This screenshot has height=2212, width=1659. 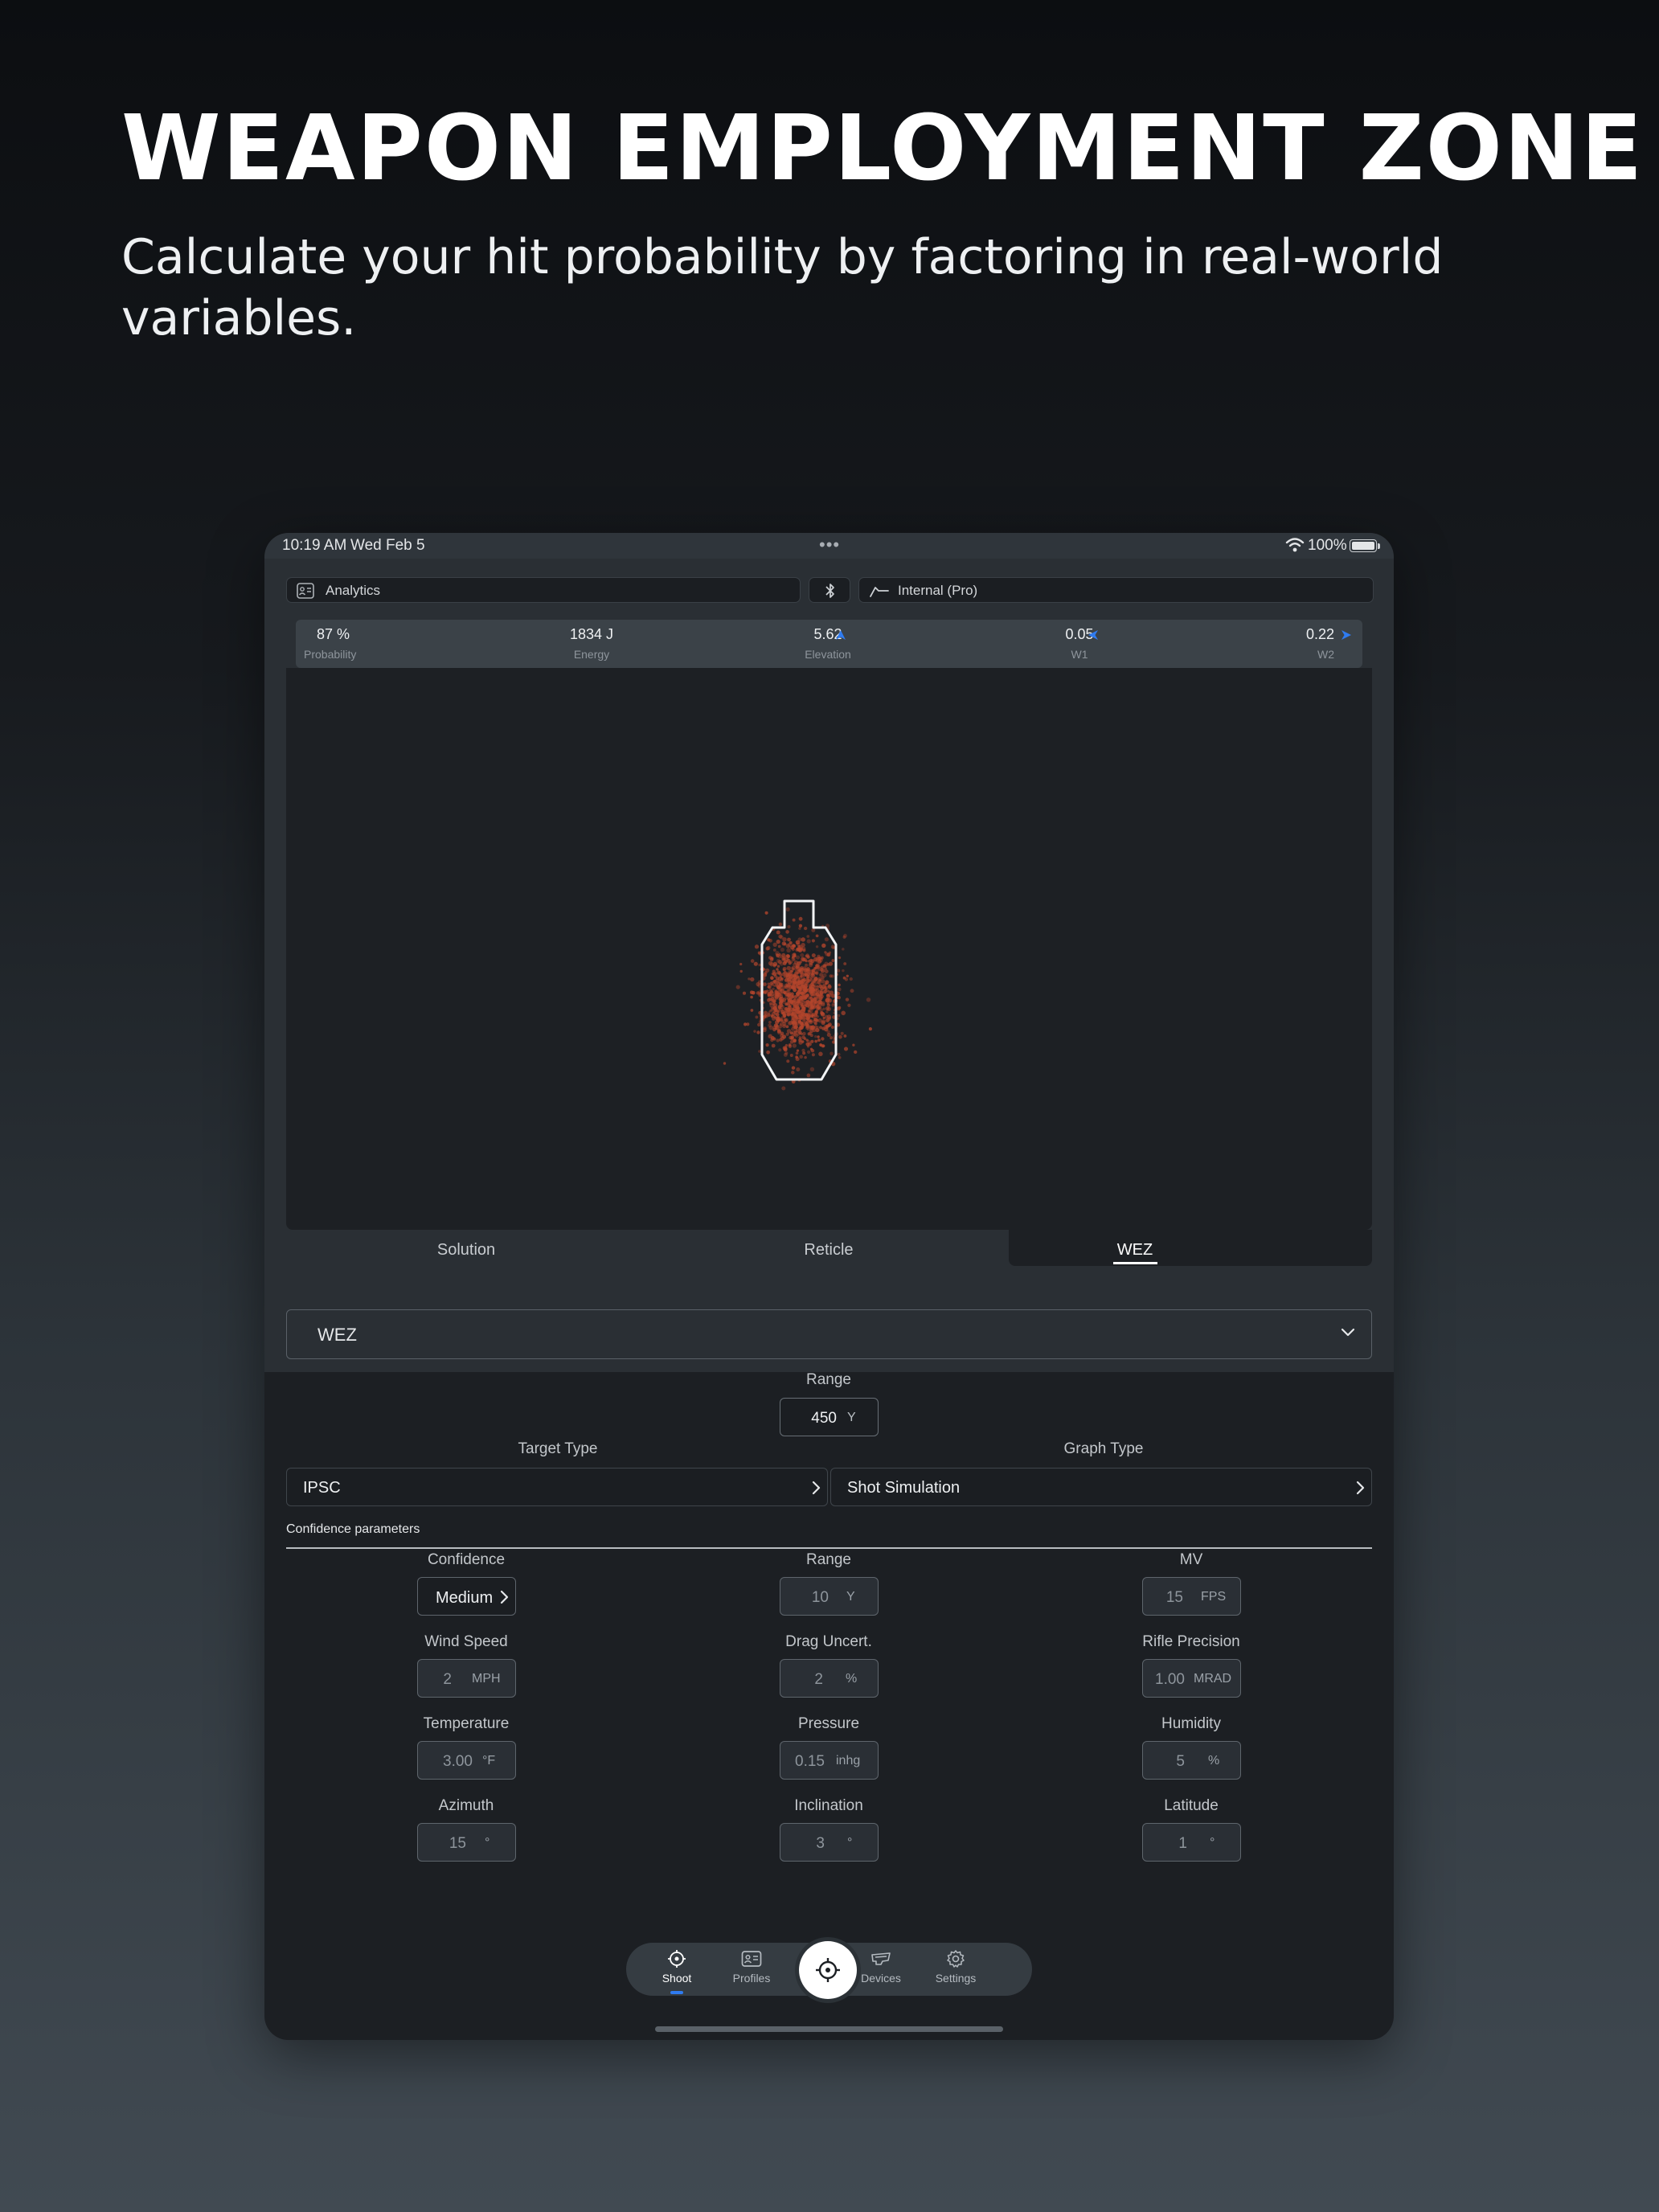 I want to click on panel-tabs: Solution Reticle WEZ, so click(x=829, y=1248).